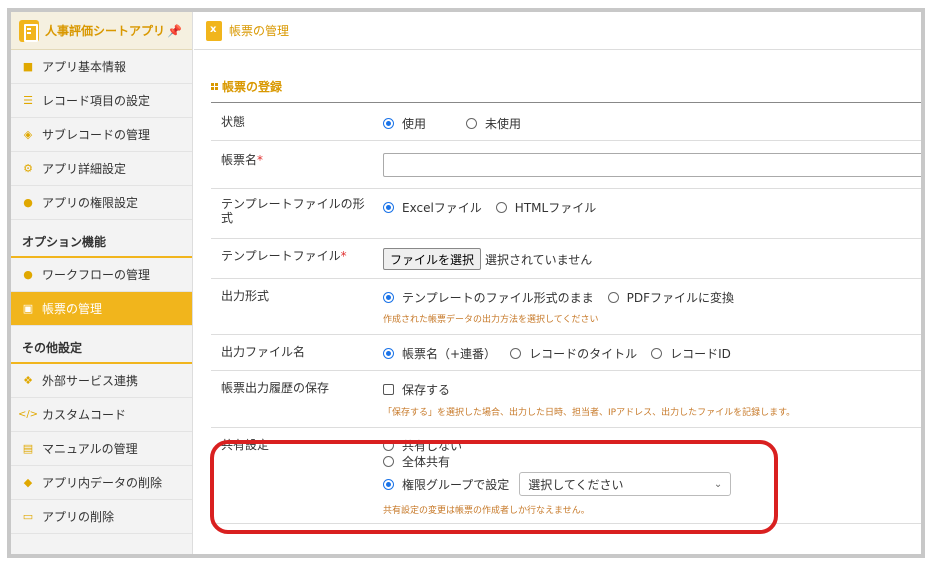  Describe the element at coordinates (414, 124) in the screenshot. I see `option-label: 使用` at that location.